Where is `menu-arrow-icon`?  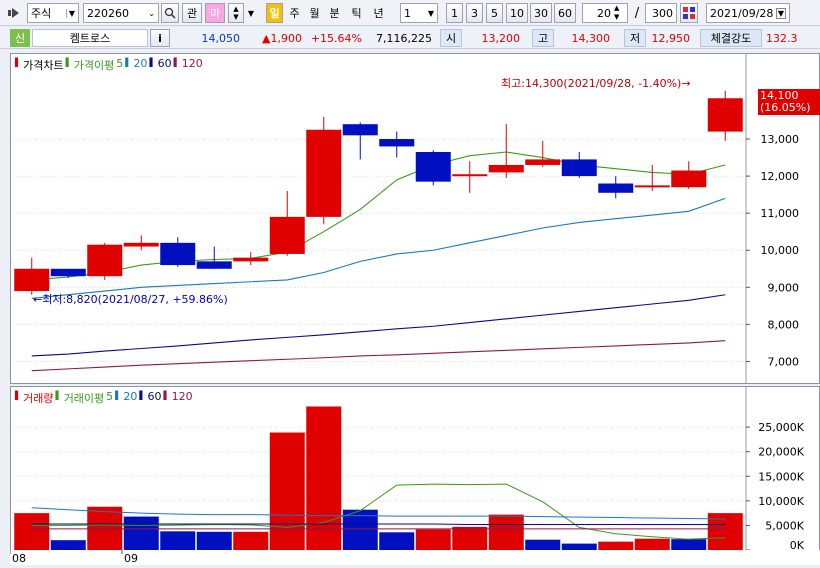
menu-arrow-icon is located at coordinates (14, 13).